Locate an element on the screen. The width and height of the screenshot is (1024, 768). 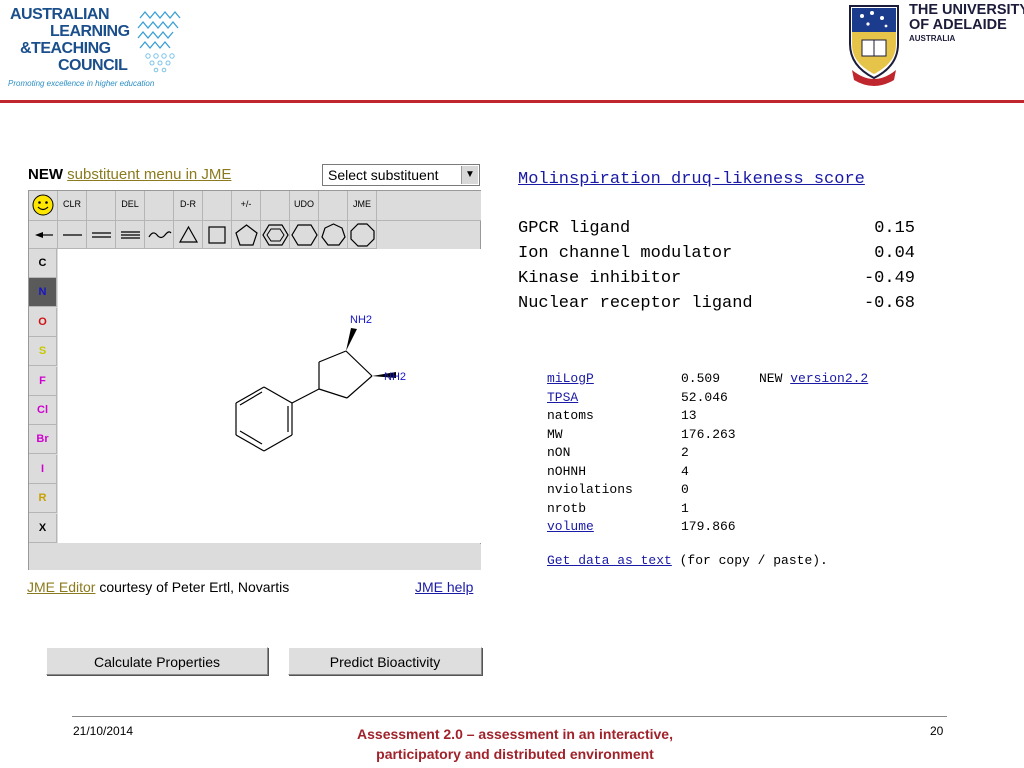
triple-bond-tool is located at coordinates (130, 235).